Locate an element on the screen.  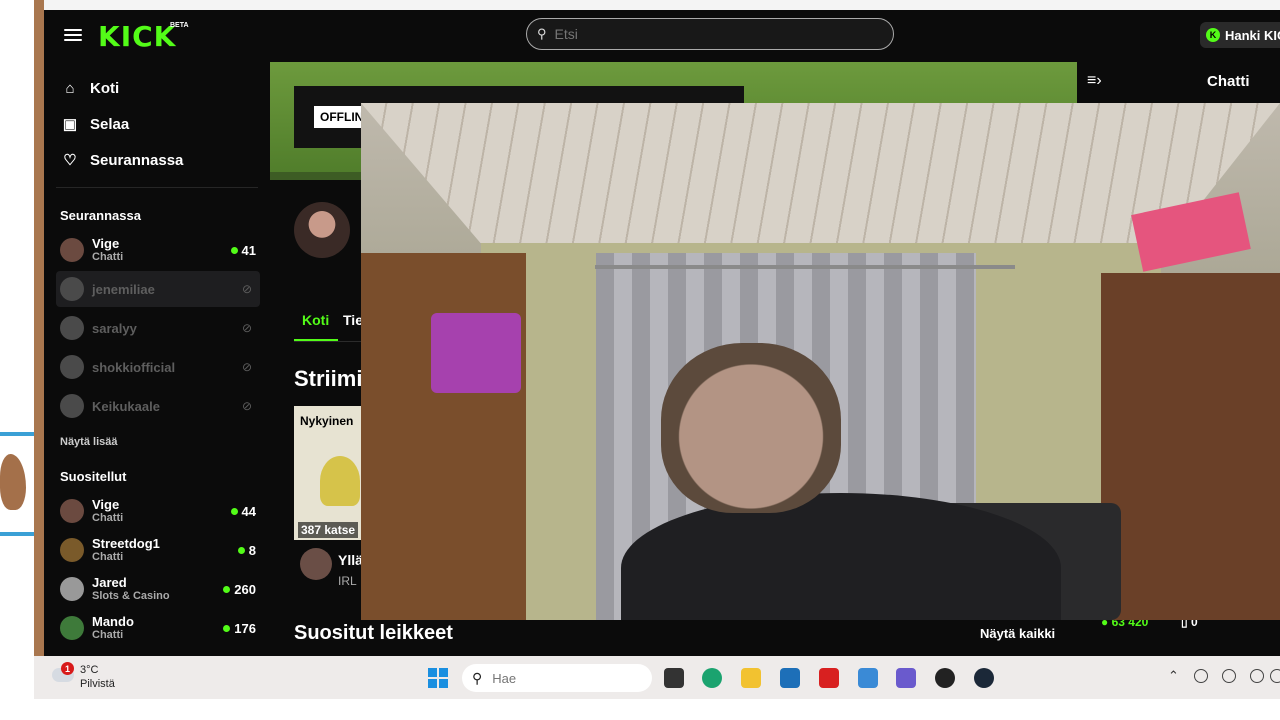
recommended-channel-streetdog1: Streetdog1 Chatti 8 is located at coordinates (158, 550).